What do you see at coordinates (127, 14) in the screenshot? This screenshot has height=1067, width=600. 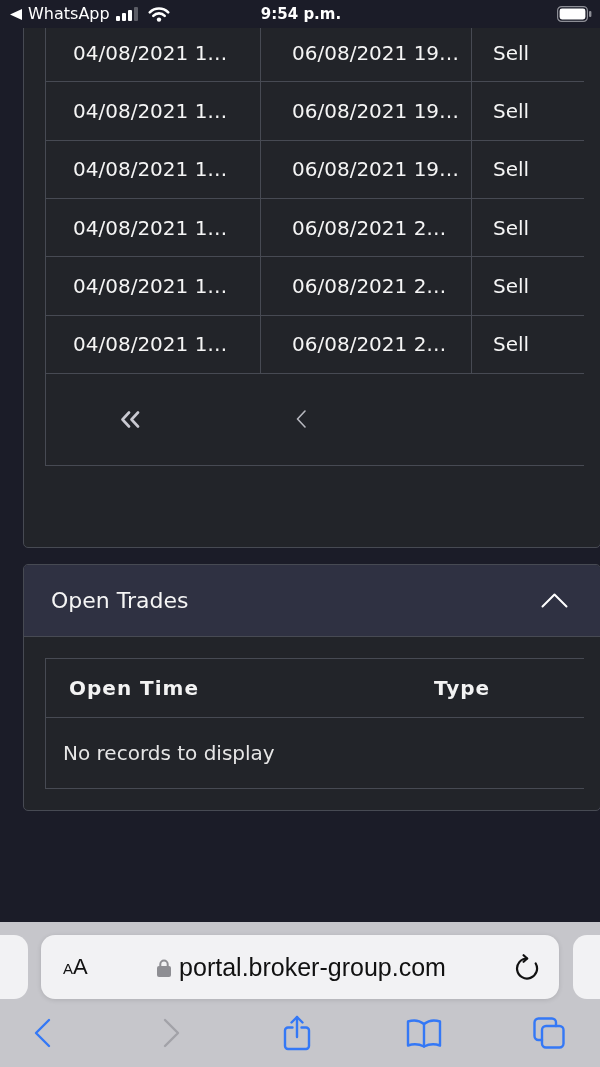 I see `signal-icon` at bounding box center [127, 14].